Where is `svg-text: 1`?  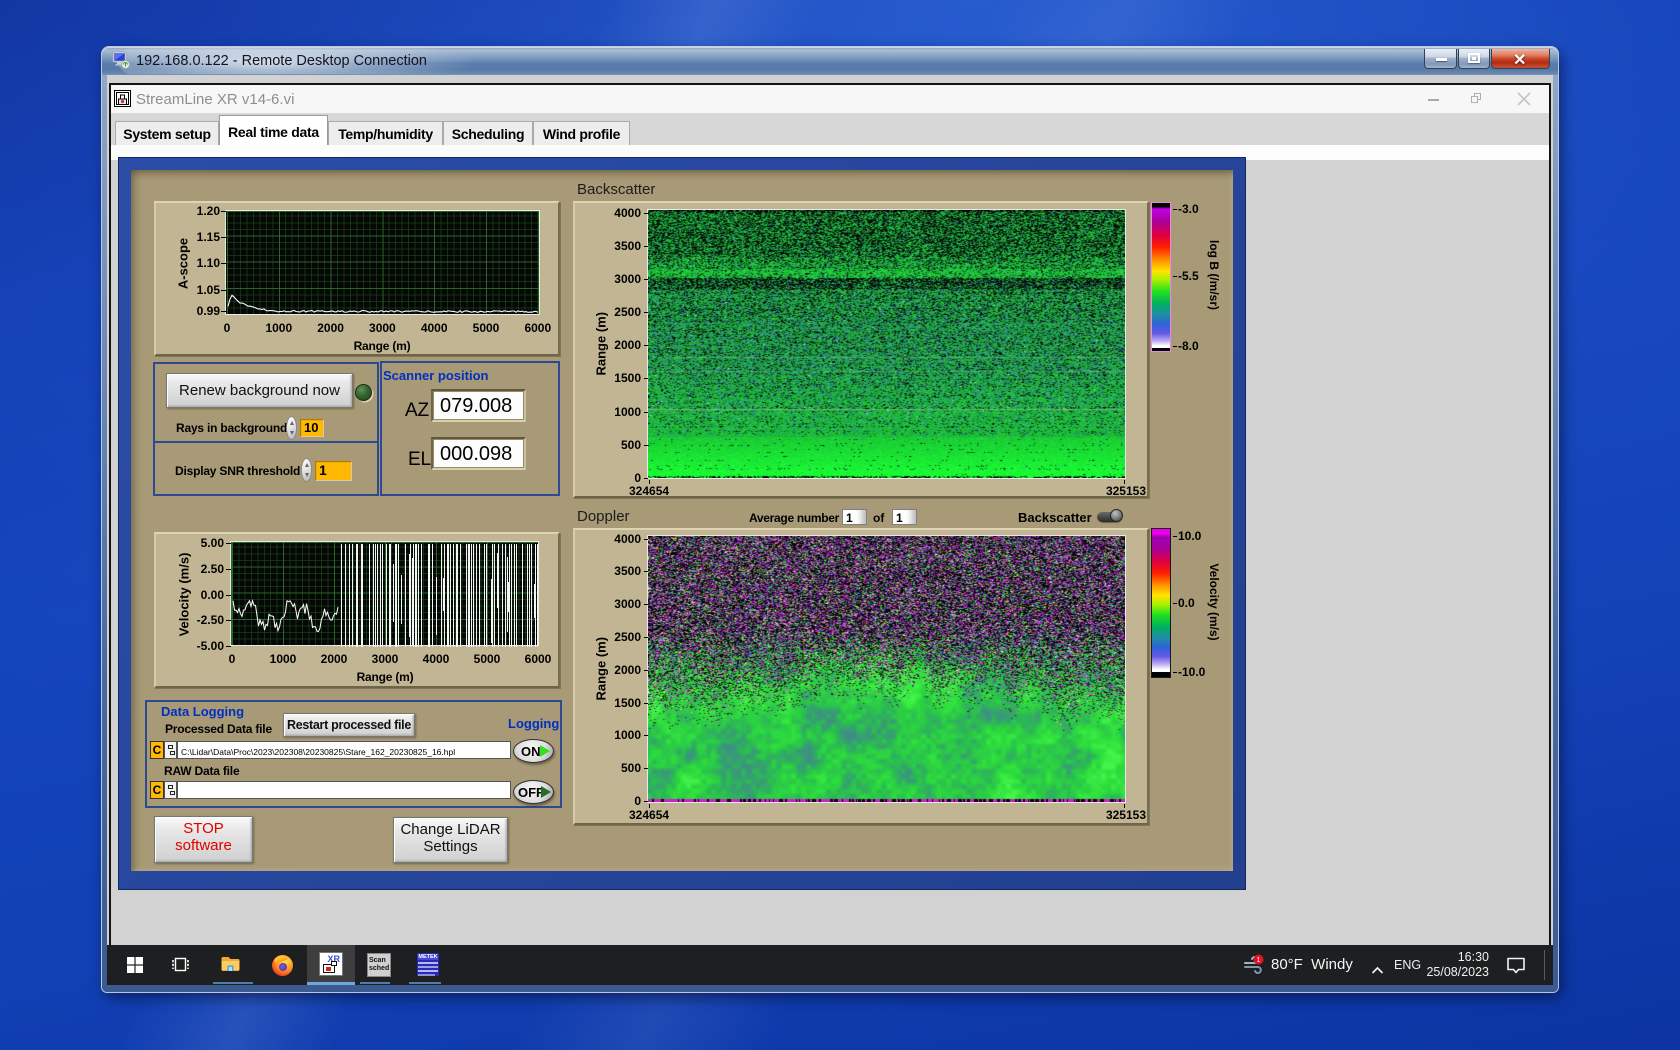 svg-text: 1 is located at coordinates (1259, 960).